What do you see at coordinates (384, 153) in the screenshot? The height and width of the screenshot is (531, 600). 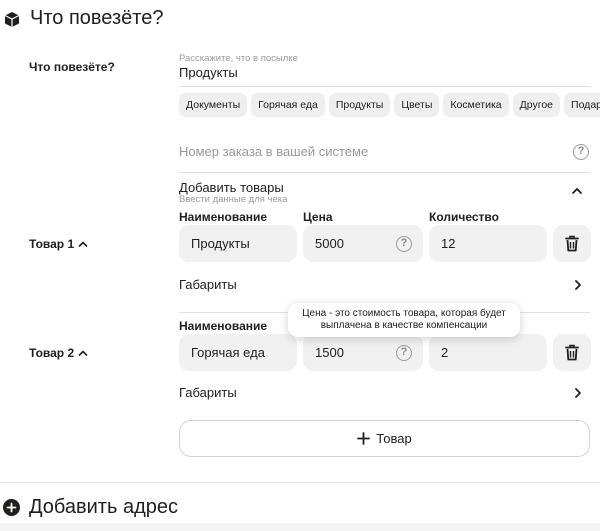 I see `order-number-input: Номер заказа в вашей системе` at bounding box center [384, 153].